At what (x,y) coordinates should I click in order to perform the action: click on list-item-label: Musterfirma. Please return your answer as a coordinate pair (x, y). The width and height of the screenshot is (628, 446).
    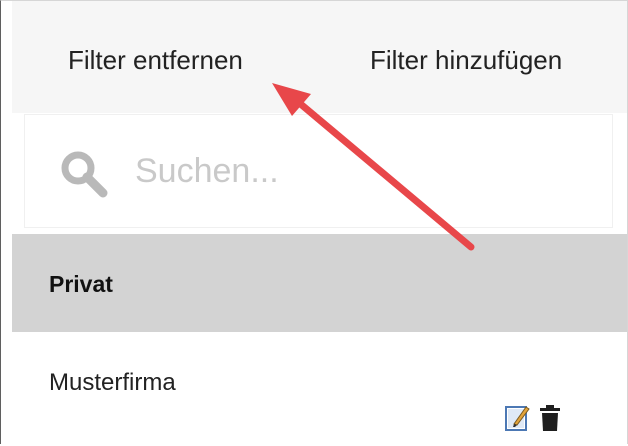
    Looking at the image, I should click on (112, 382).